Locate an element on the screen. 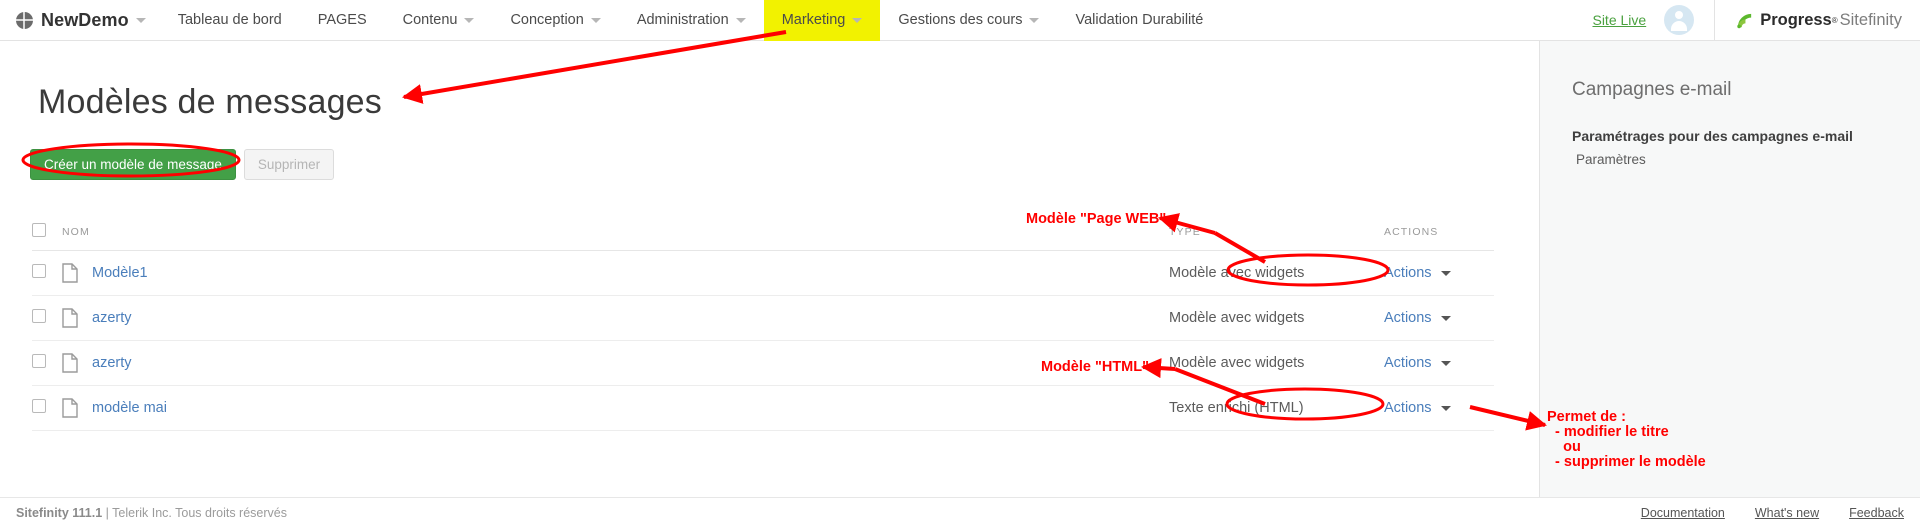 Image resolution: width=1920 pixels, height=526 pixels. nav-item-marketing: Marketing is located at coordinates (822, 20).